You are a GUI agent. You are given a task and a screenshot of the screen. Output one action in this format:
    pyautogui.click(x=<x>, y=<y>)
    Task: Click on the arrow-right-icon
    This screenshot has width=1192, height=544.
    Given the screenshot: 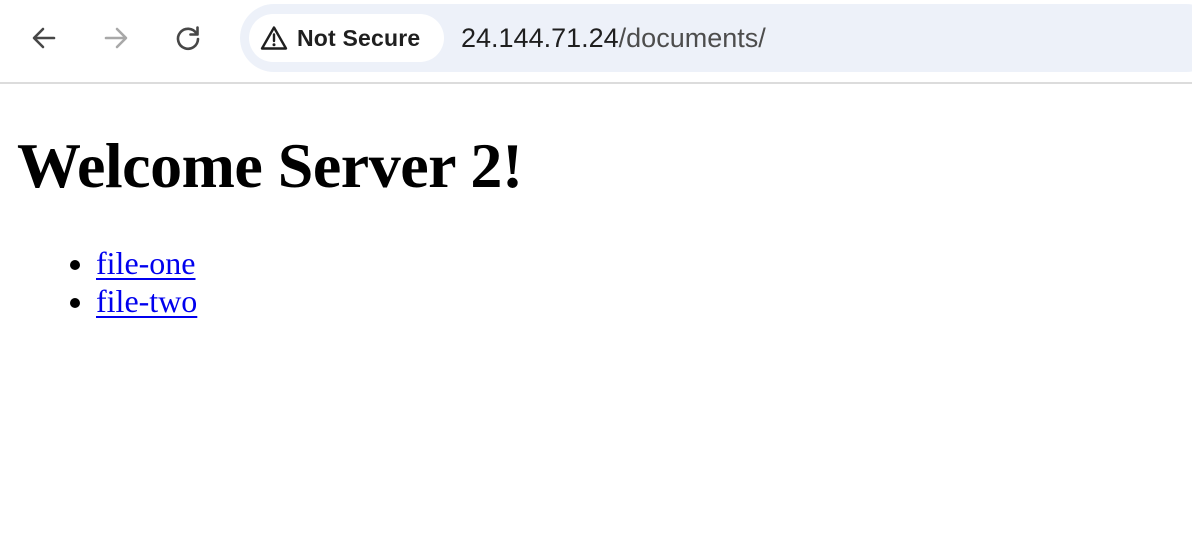 What is the action you would take?
    pyautogui.click(x=116, y=38)
    